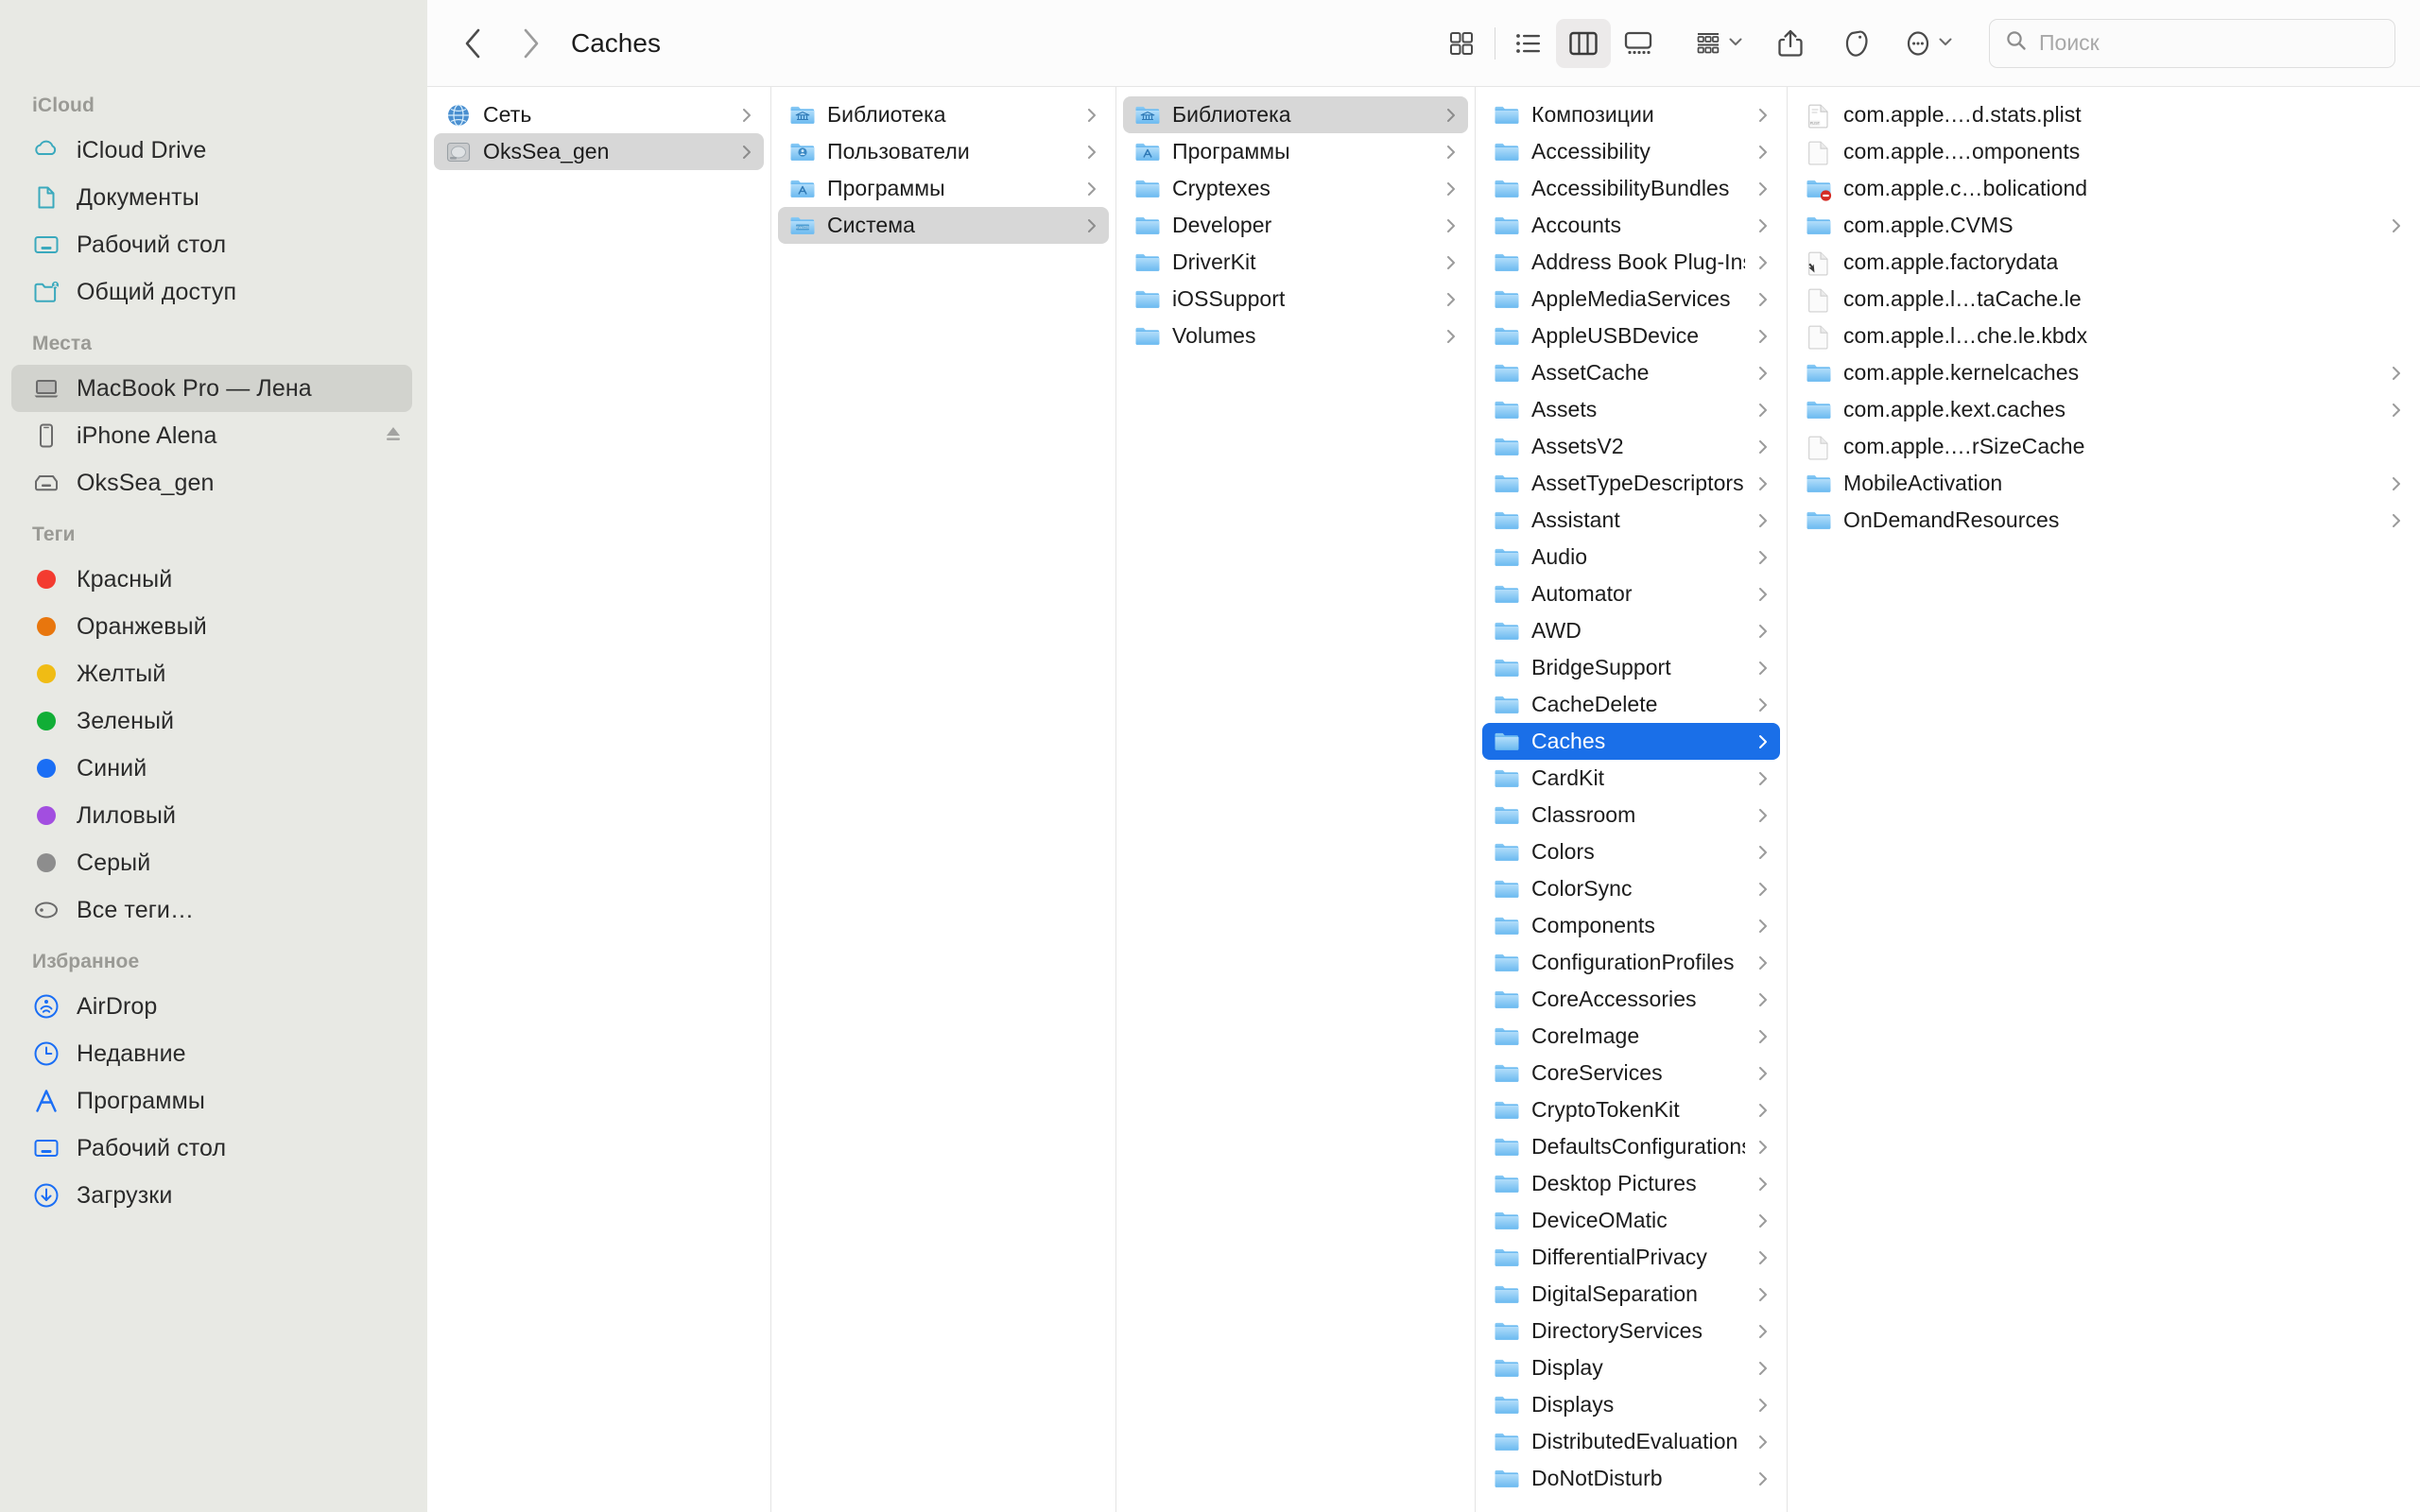 The height and width of the screenshot is (1512, 2420). What do you see at coordinates (1631, 630) in the screenshot?
I see `column-item: AWD` at bounding box center [1631, 630].